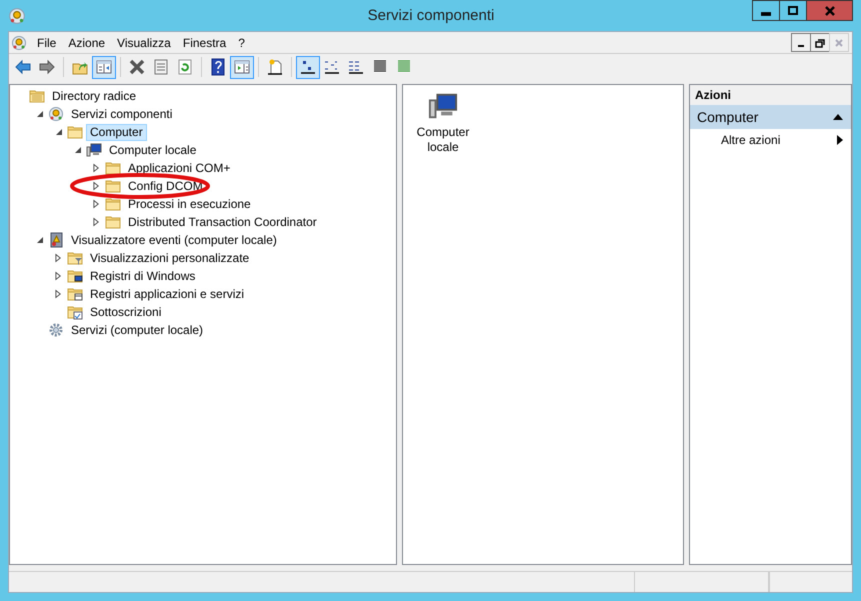 The width and height of the screenshot is (861, 601). What do you see at coordinates (47, 67) in the screenshot?
I see `forward-icon` at bounding box center [47, 67].